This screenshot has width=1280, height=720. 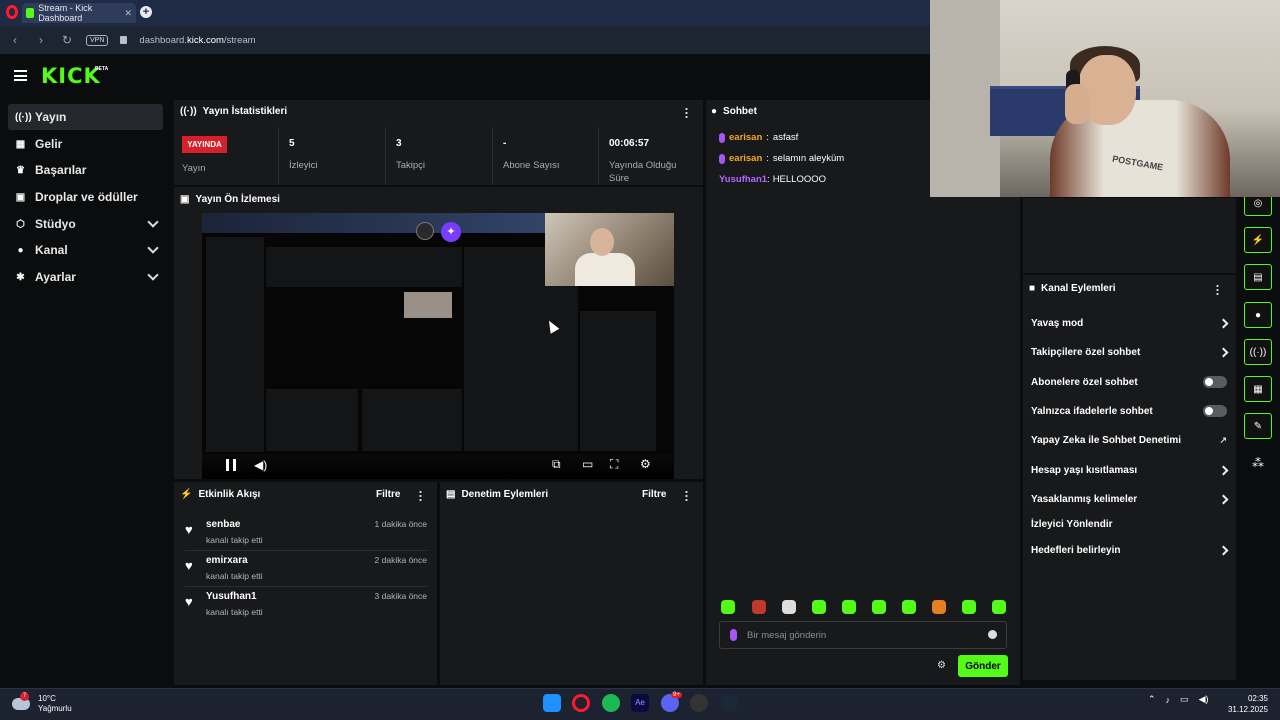 I want to click on opera-taskbar-icon, so click(x=581, y=703).